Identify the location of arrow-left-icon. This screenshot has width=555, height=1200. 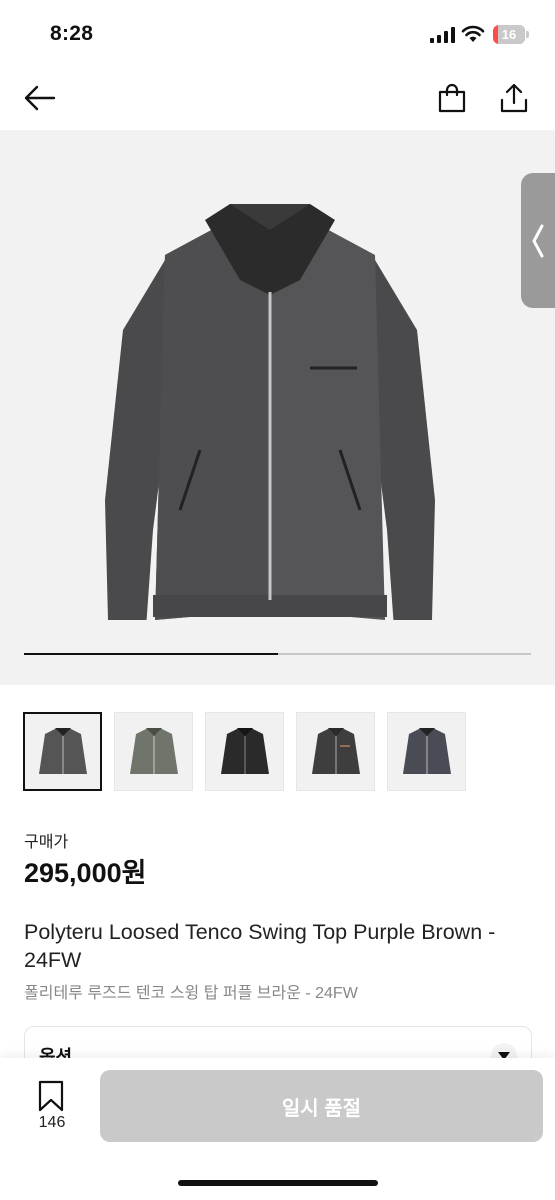
(40, 98).